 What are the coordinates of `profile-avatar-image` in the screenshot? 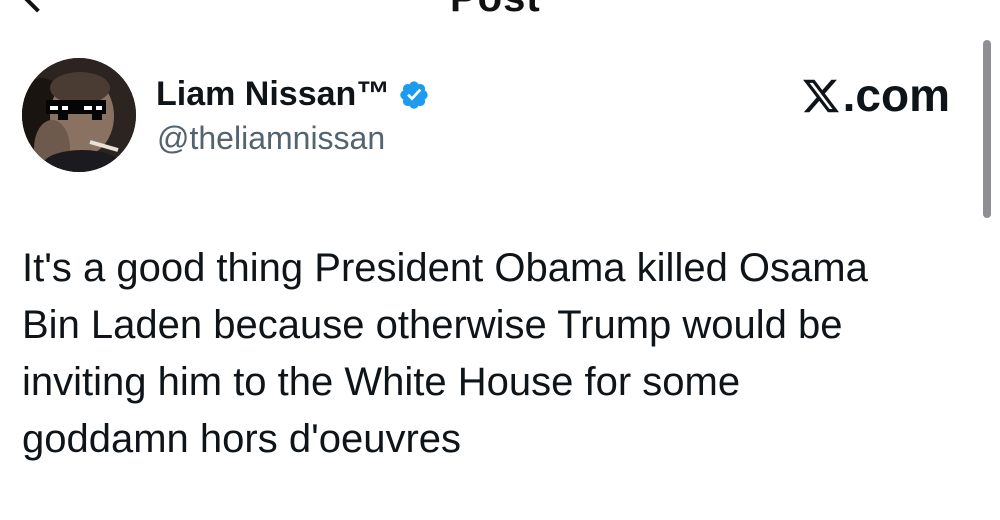 It's located at (79, 115).